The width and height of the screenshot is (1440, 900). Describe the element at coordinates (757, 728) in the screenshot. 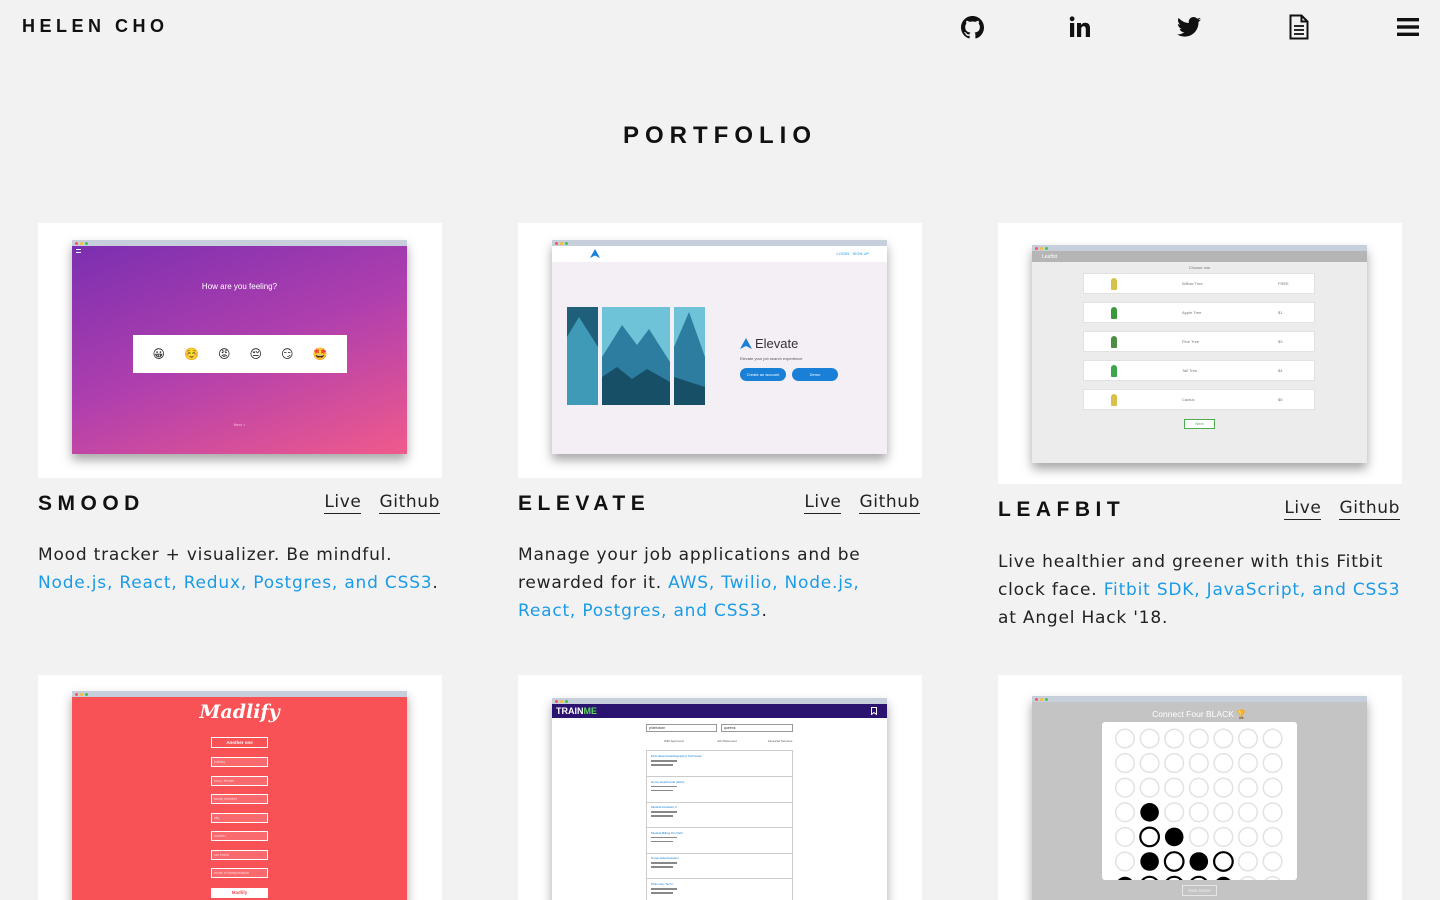

I see `mock-location-field: queens` at that location.